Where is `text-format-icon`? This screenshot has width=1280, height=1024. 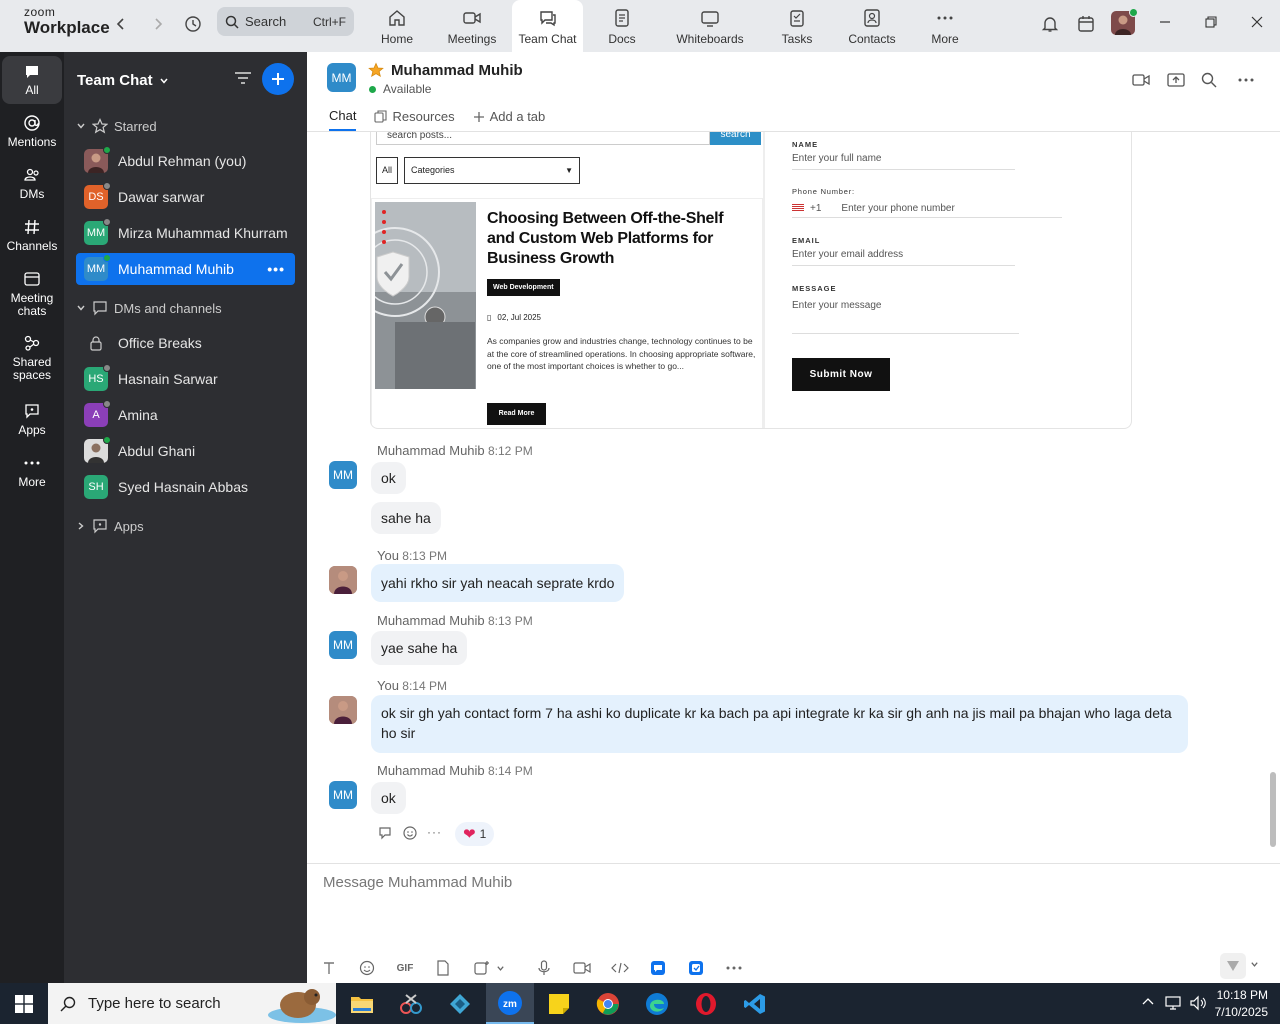 text-format-icon is located at coordinates (329, 968).